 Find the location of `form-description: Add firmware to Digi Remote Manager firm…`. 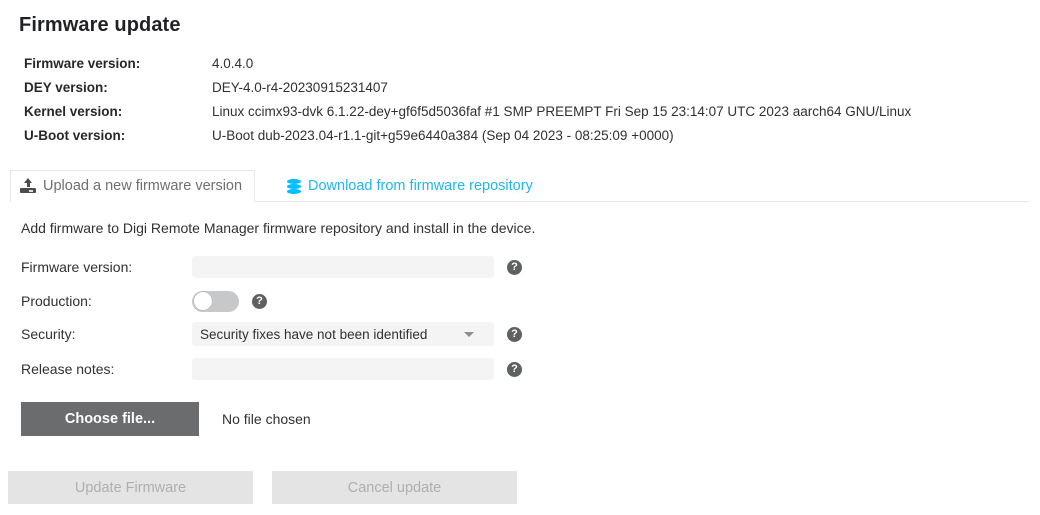

form-description: Add firmware to Digi Remote Manager firm… is located at coordinates (278, 228).